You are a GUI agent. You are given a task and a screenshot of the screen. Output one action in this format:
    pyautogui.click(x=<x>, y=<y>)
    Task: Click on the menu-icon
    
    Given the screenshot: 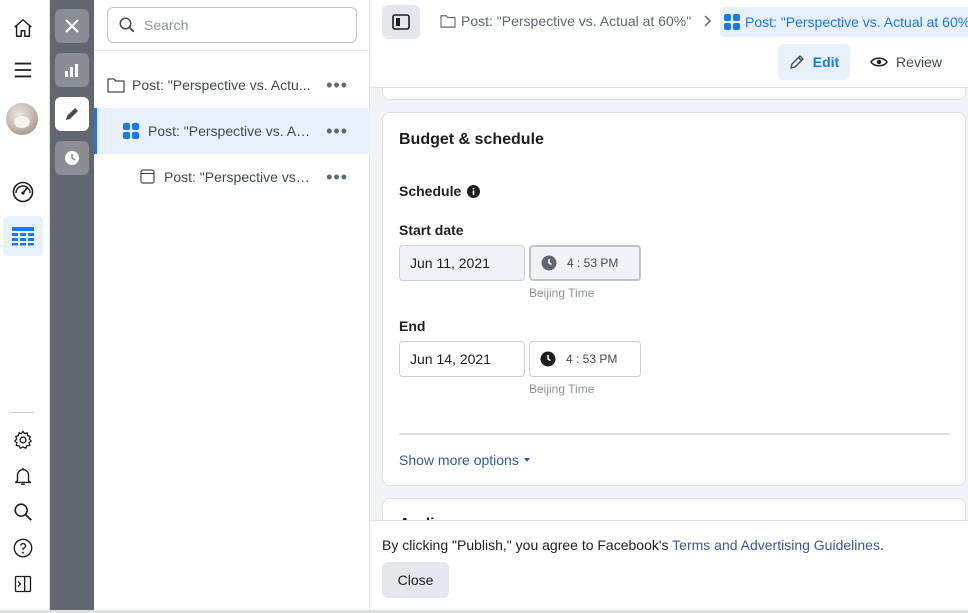 What is the action you would take?
    pyautogui.click(x=23, y=70)
    